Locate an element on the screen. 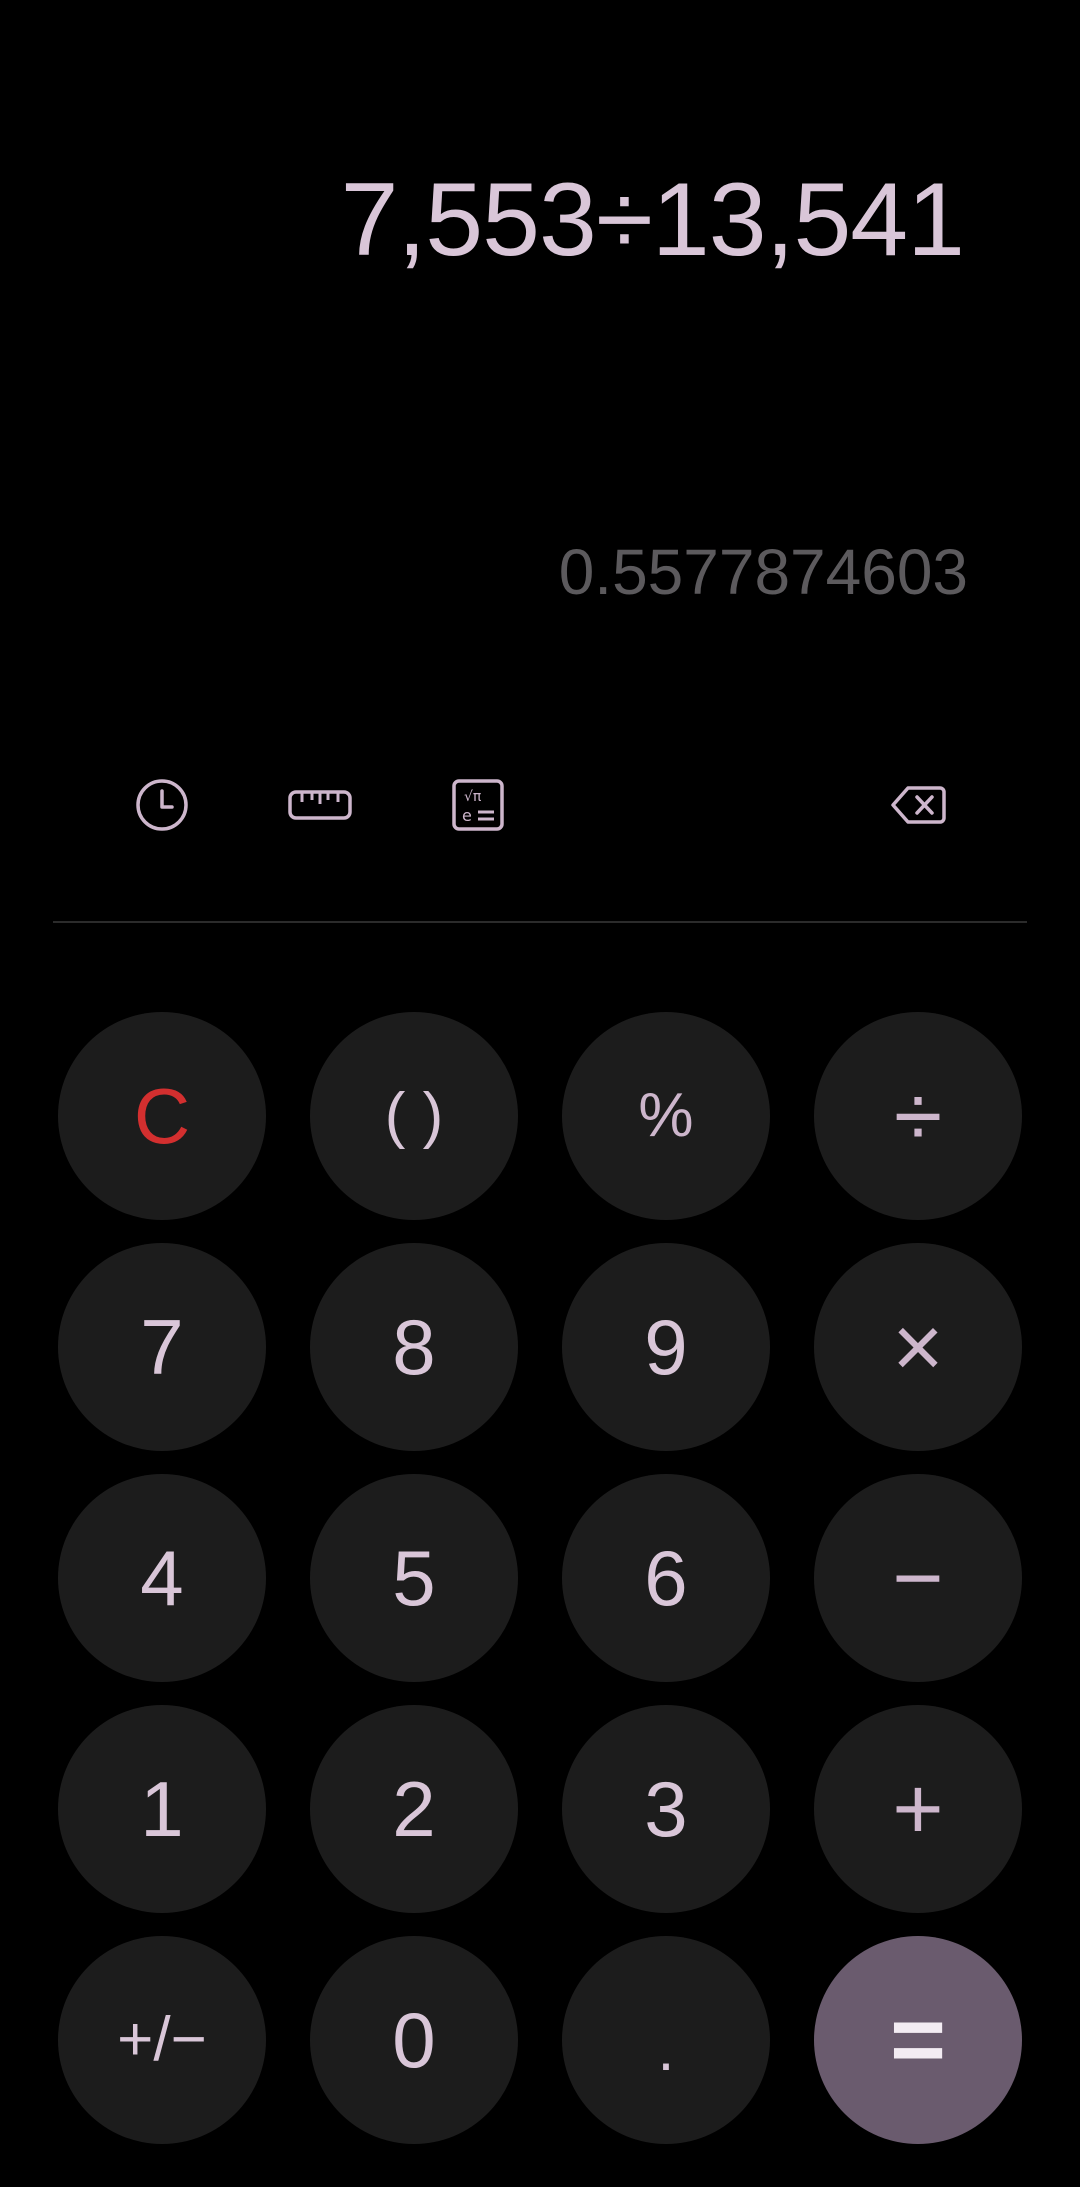 This screenshot has height=2187, width=1080. three-button: 3 is located at coordinates (666, 1809).